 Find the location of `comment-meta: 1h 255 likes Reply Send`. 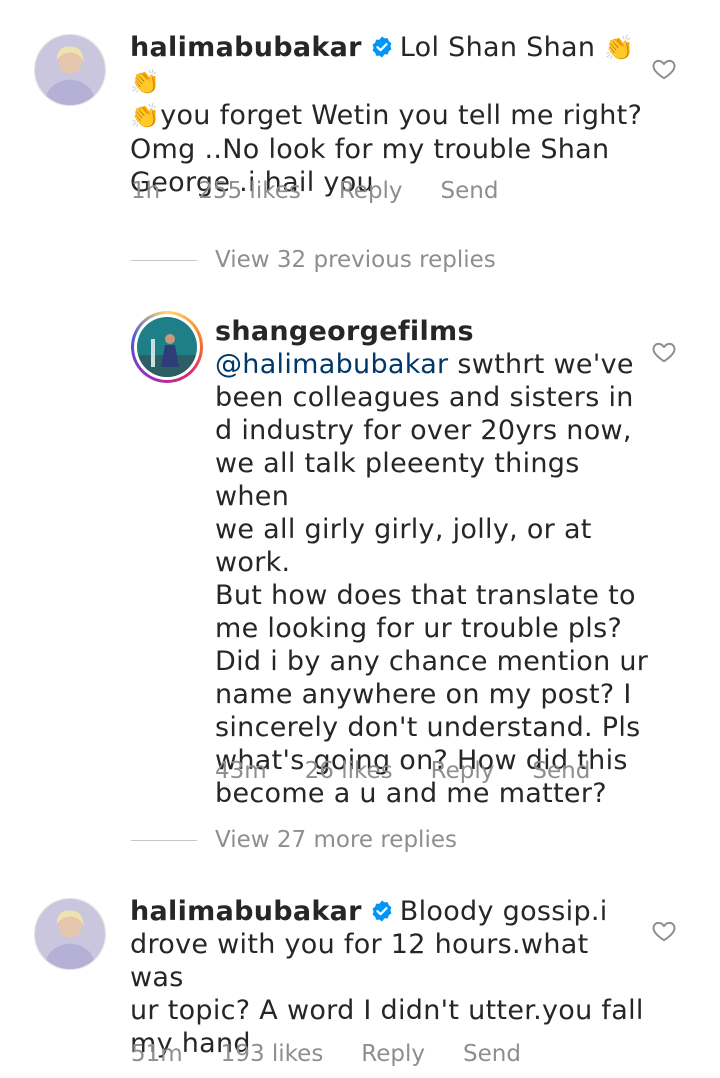

comment-meta: 1h 255 likes Reply Send is located at coordinates (333, 191).